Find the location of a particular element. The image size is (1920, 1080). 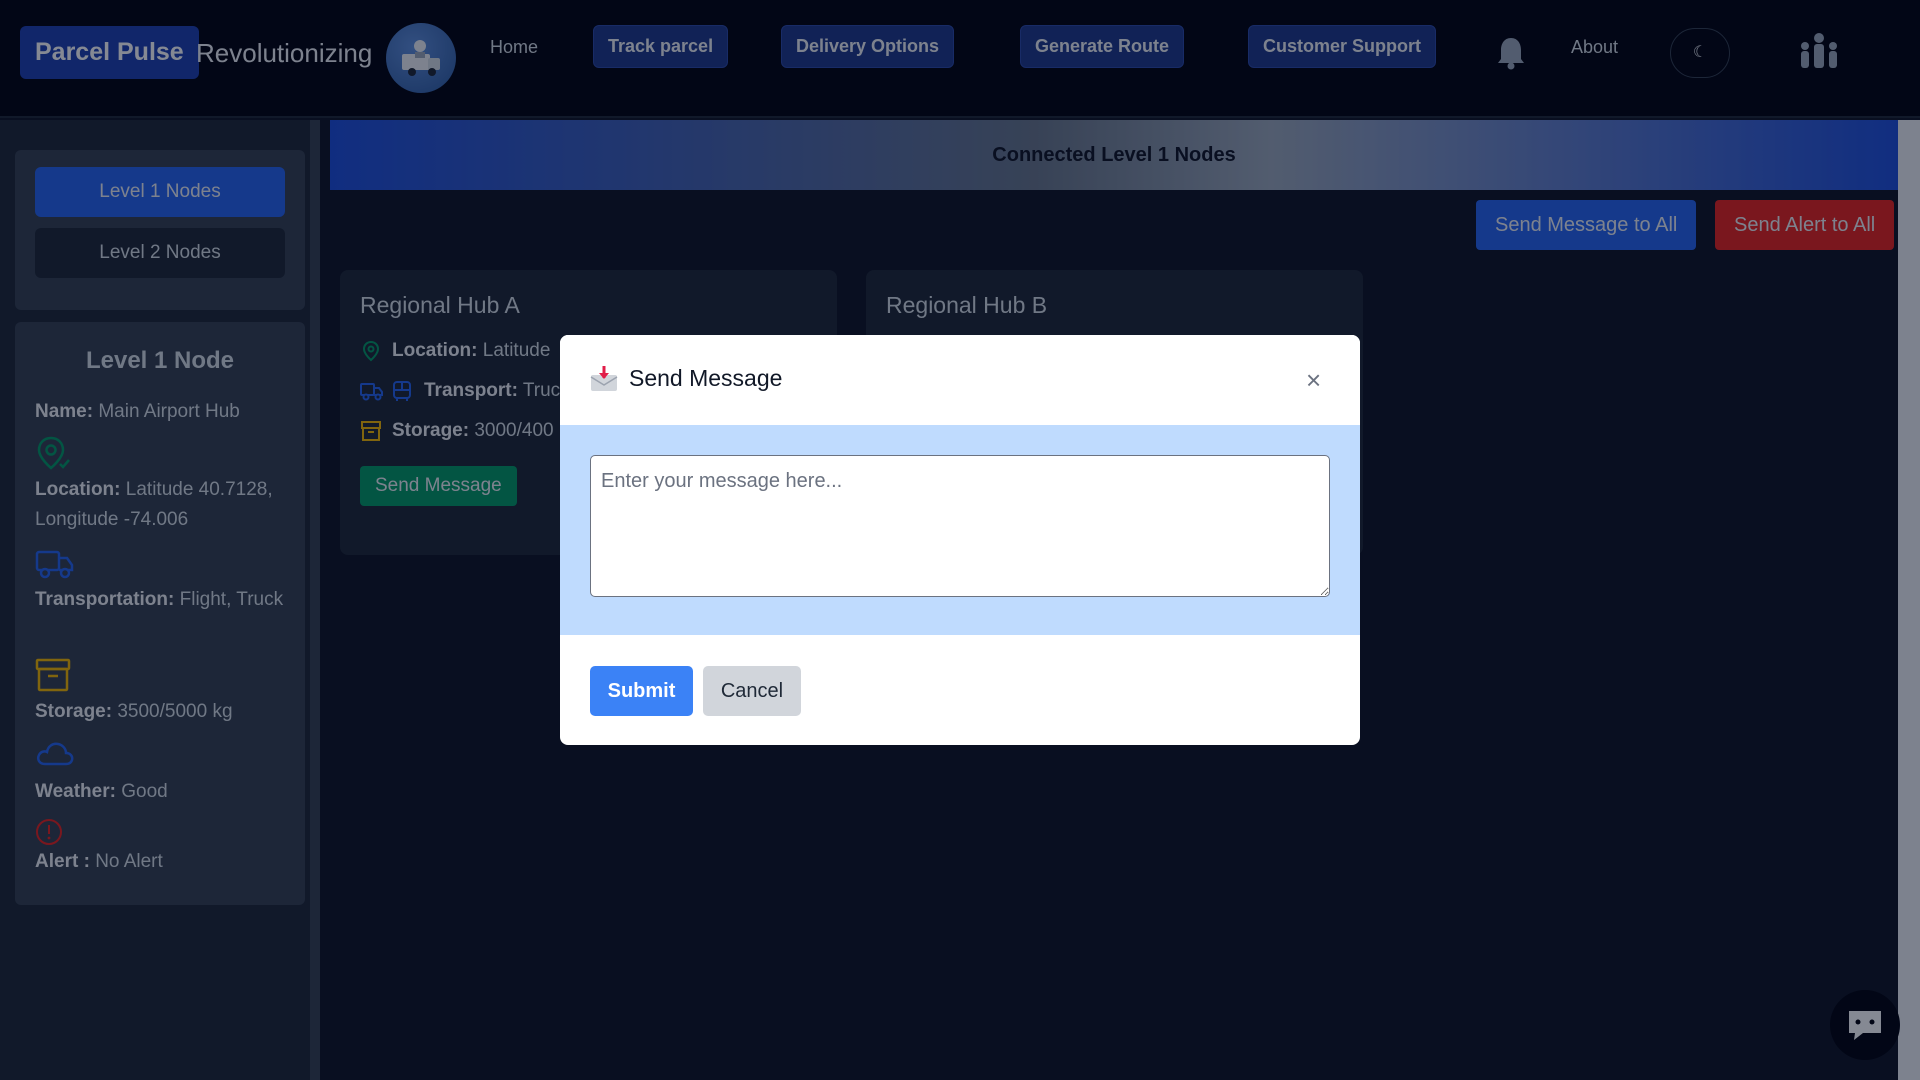

modal-title: Send Message is located at coordinates (706, 378).